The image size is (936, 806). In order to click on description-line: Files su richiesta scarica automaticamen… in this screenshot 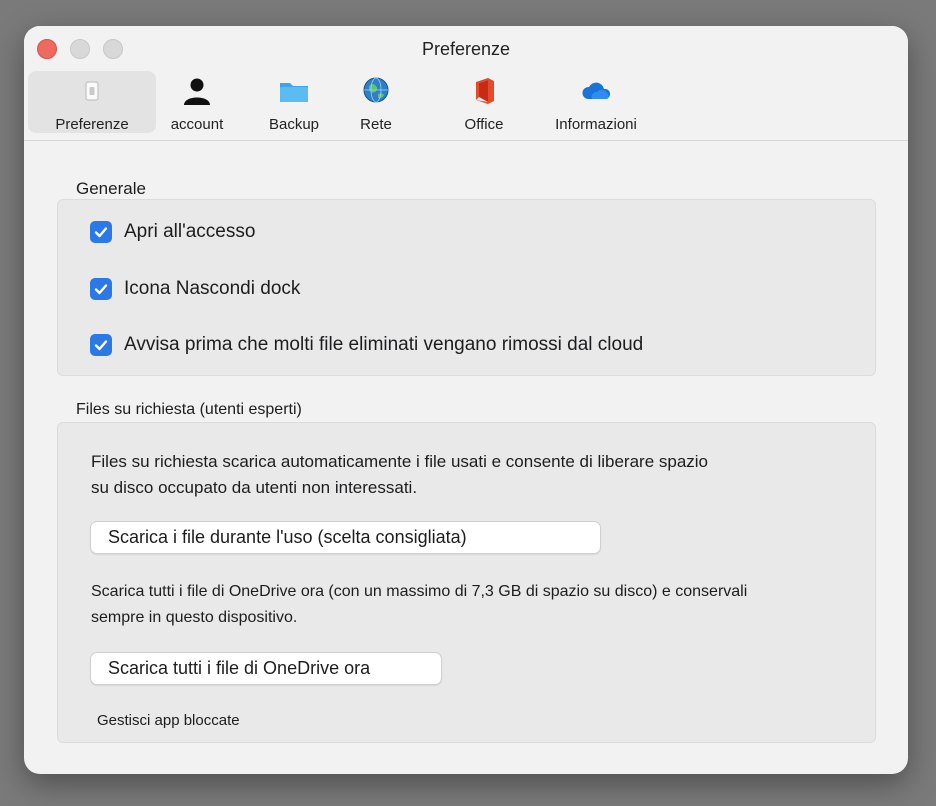, I will do `click(400, 461)`.